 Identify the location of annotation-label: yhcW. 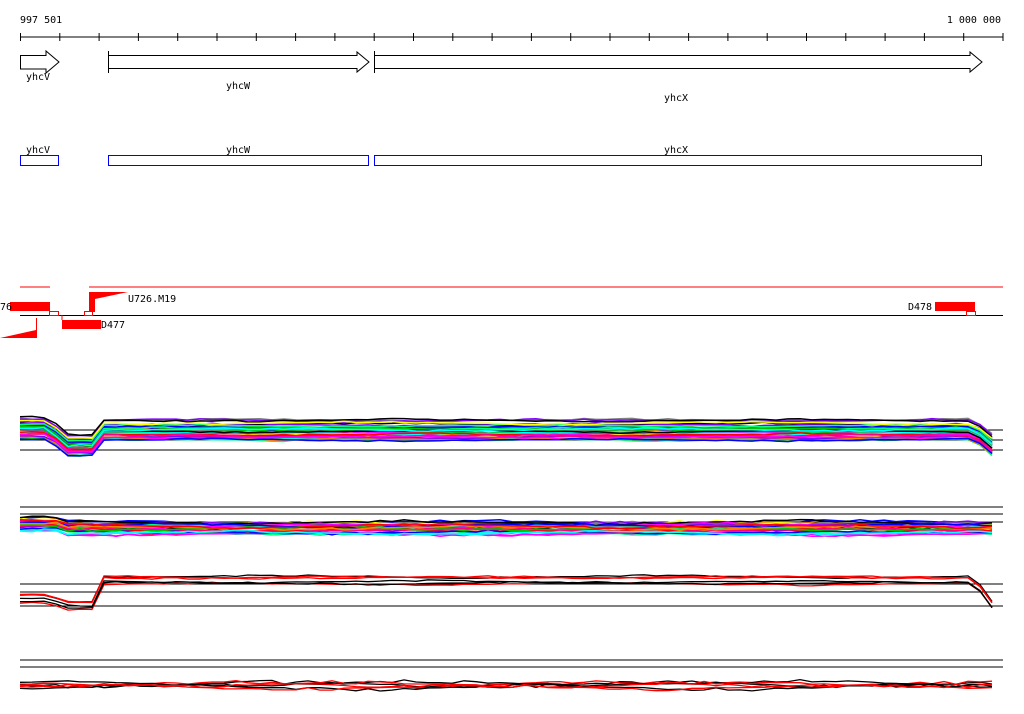
(238, 150).